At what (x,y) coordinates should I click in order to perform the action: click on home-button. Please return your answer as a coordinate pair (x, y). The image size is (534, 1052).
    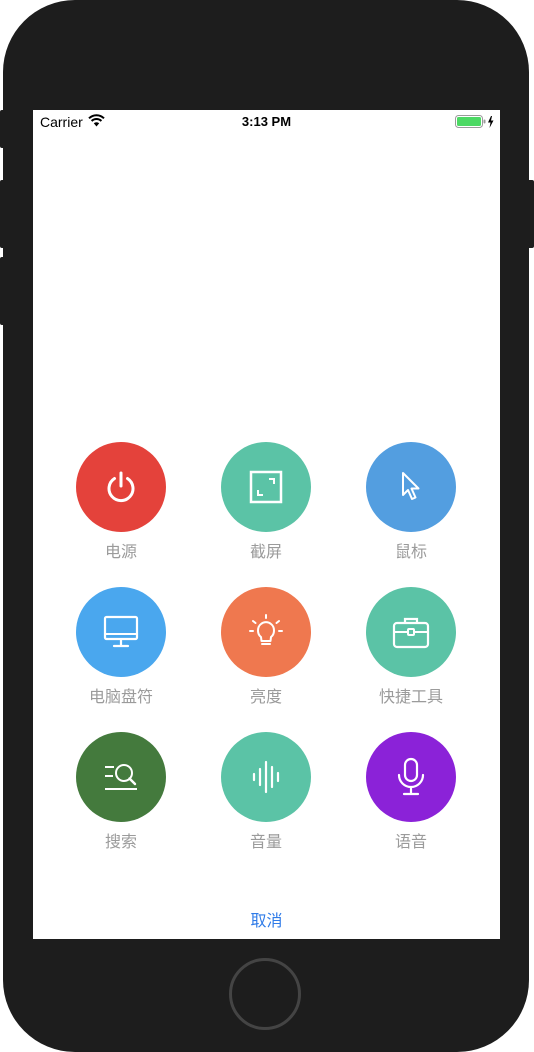
    Looking at the image, I should click on (265, 994).